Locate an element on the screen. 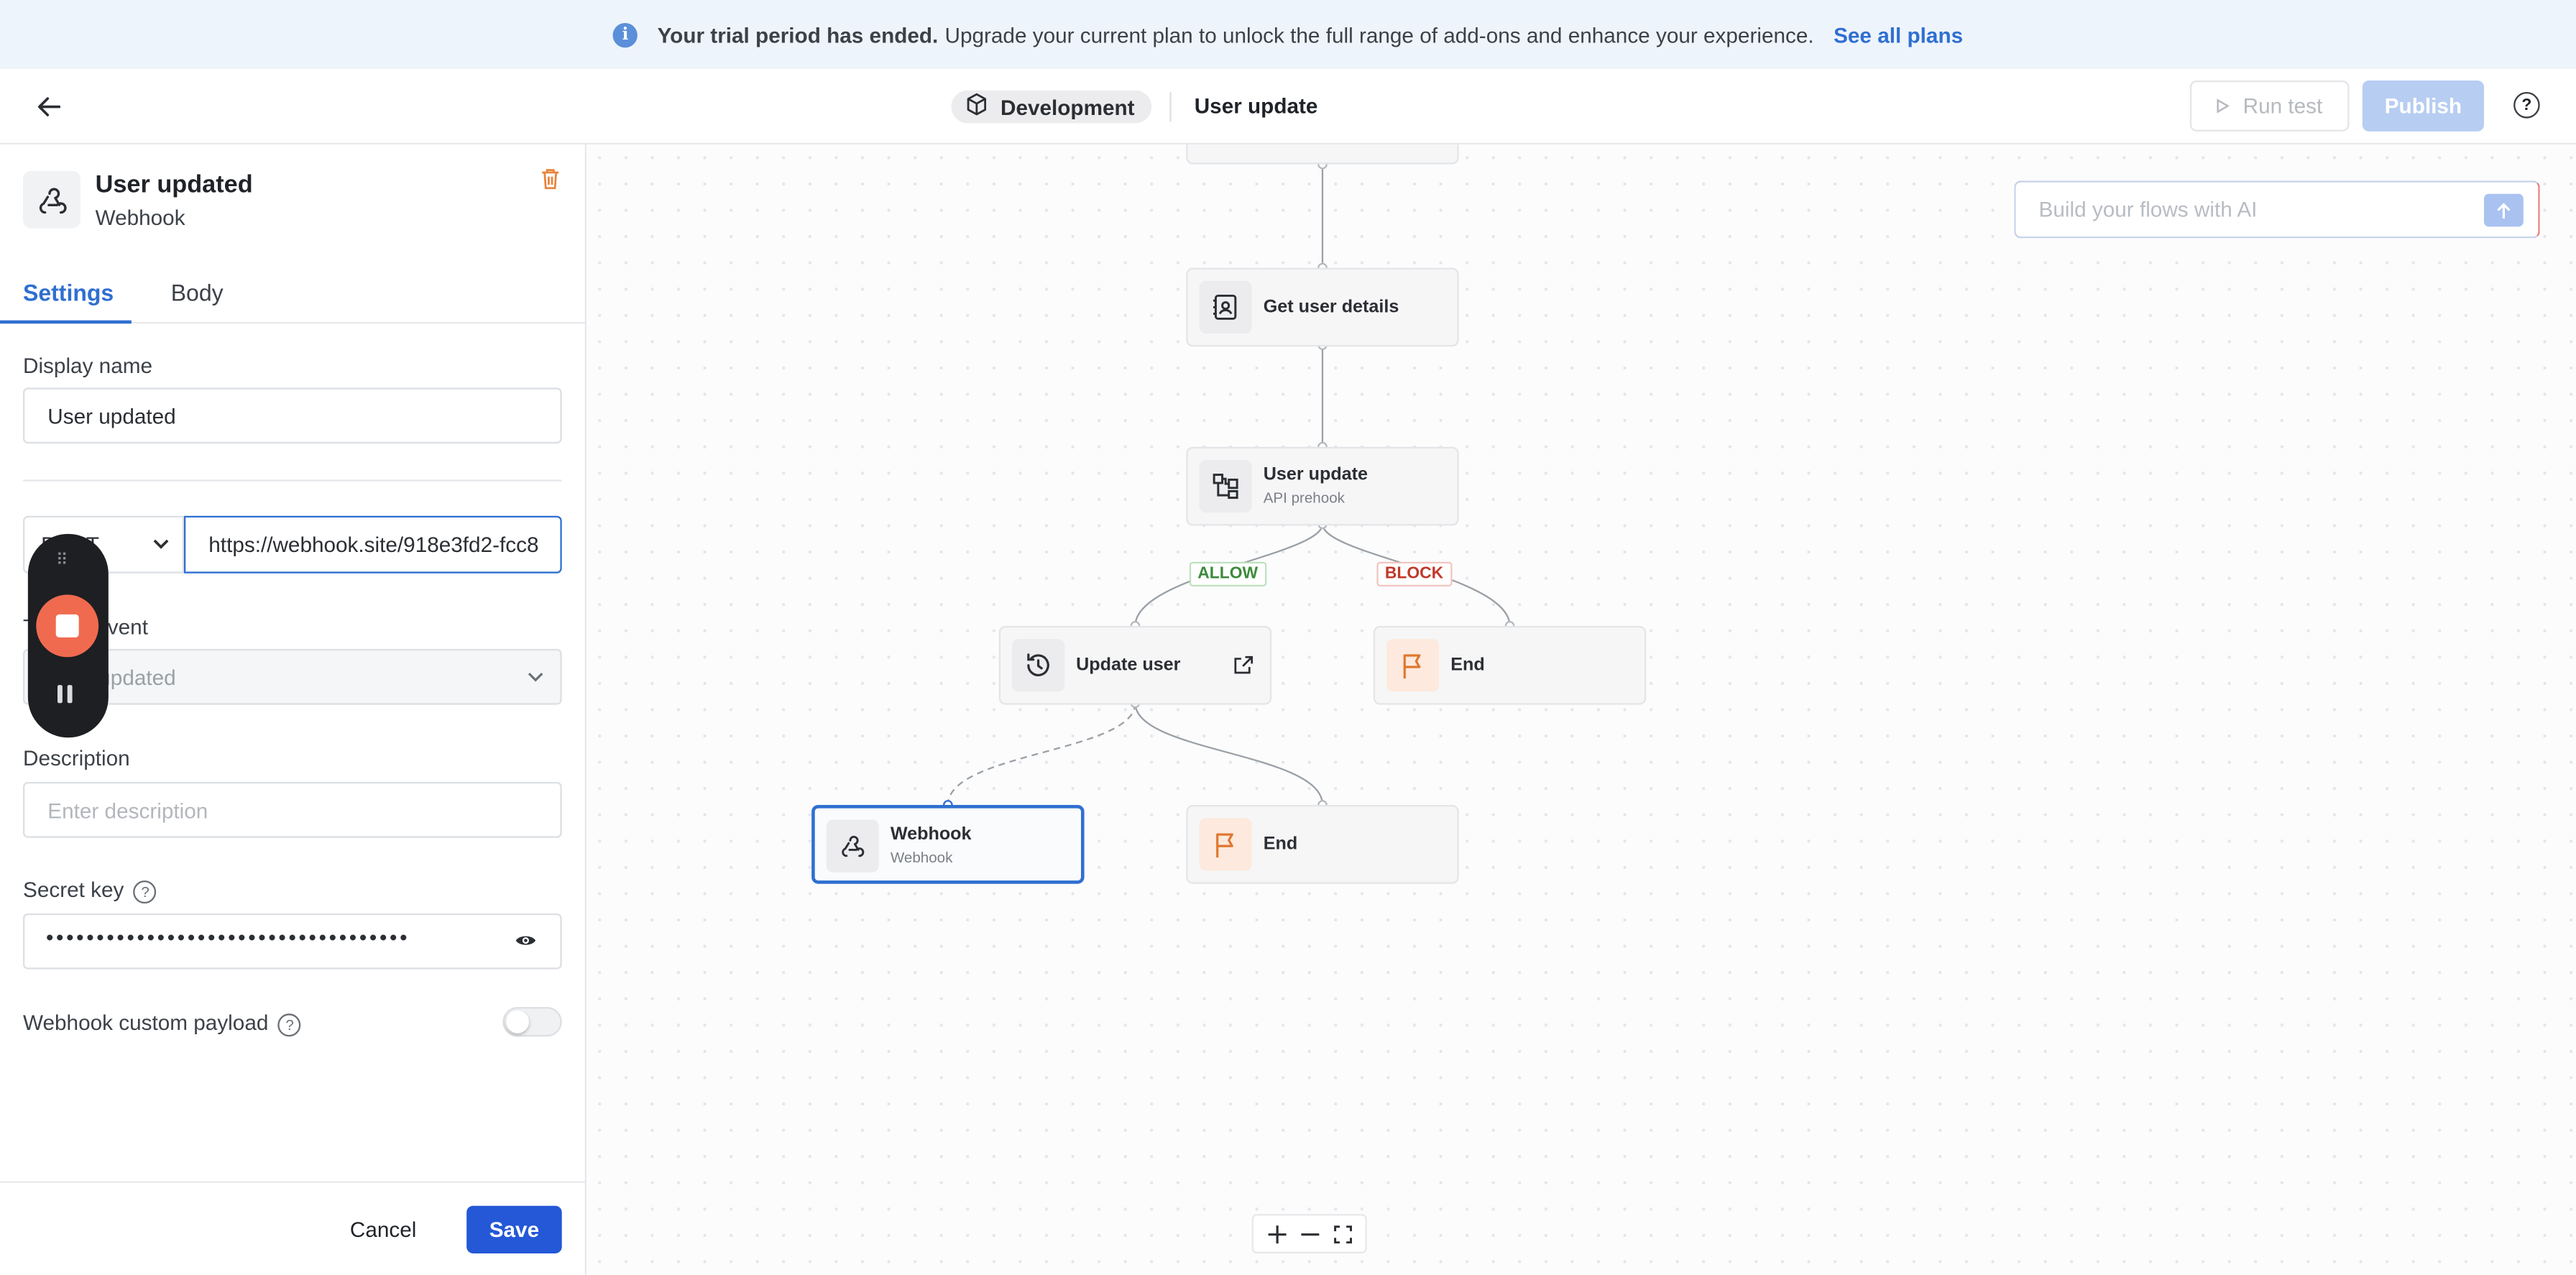 The width and height of the screenshot is (2576, 1275). flow-node-webhook: Webhook Webhook is located at coordinates (948, 844).